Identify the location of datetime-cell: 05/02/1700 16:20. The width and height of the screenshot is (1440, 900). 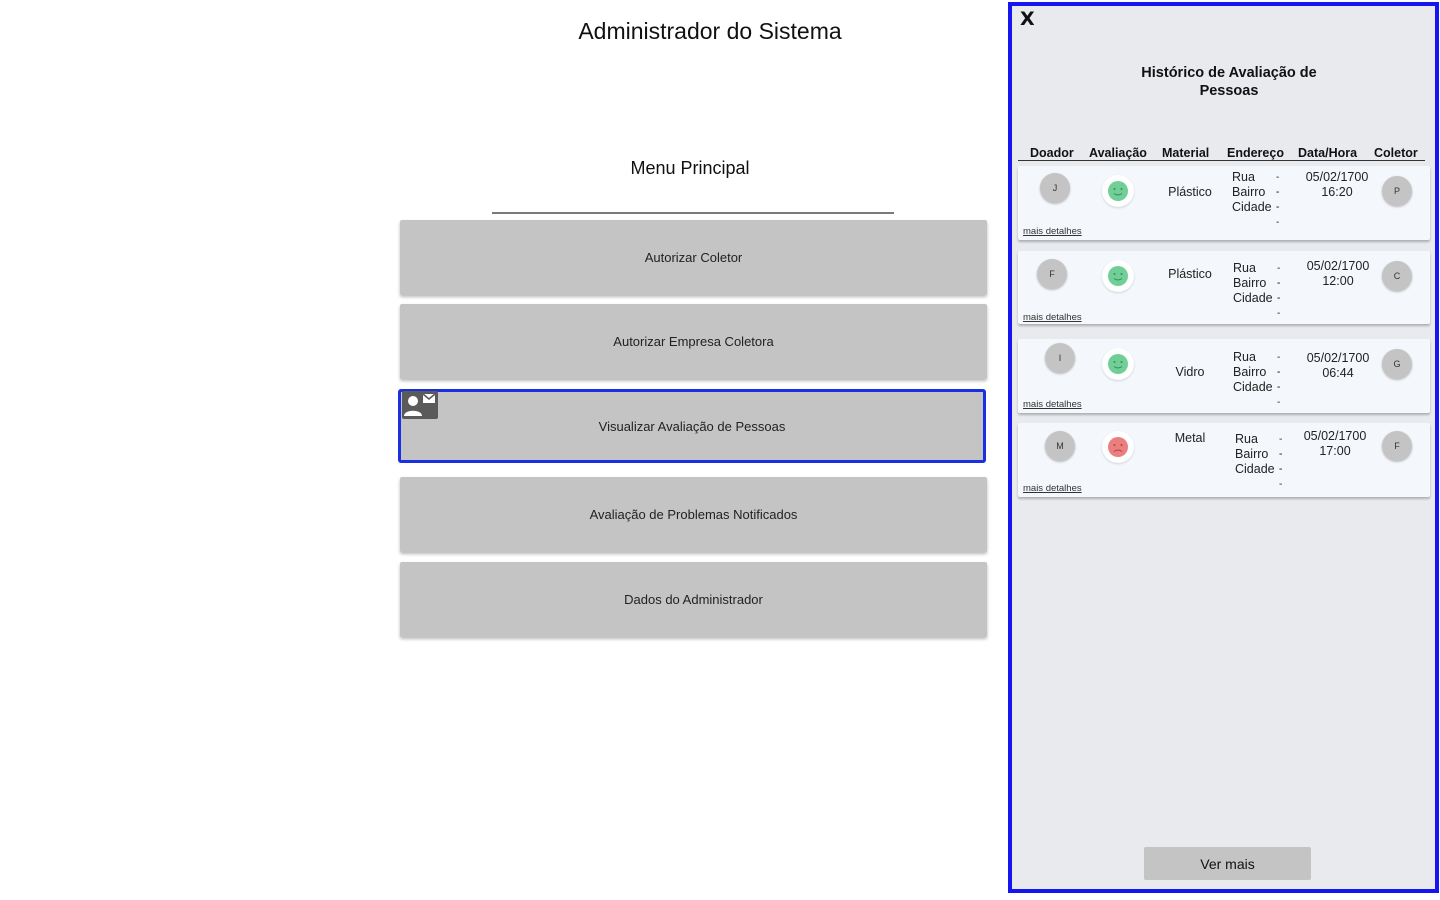
(1337, 185).